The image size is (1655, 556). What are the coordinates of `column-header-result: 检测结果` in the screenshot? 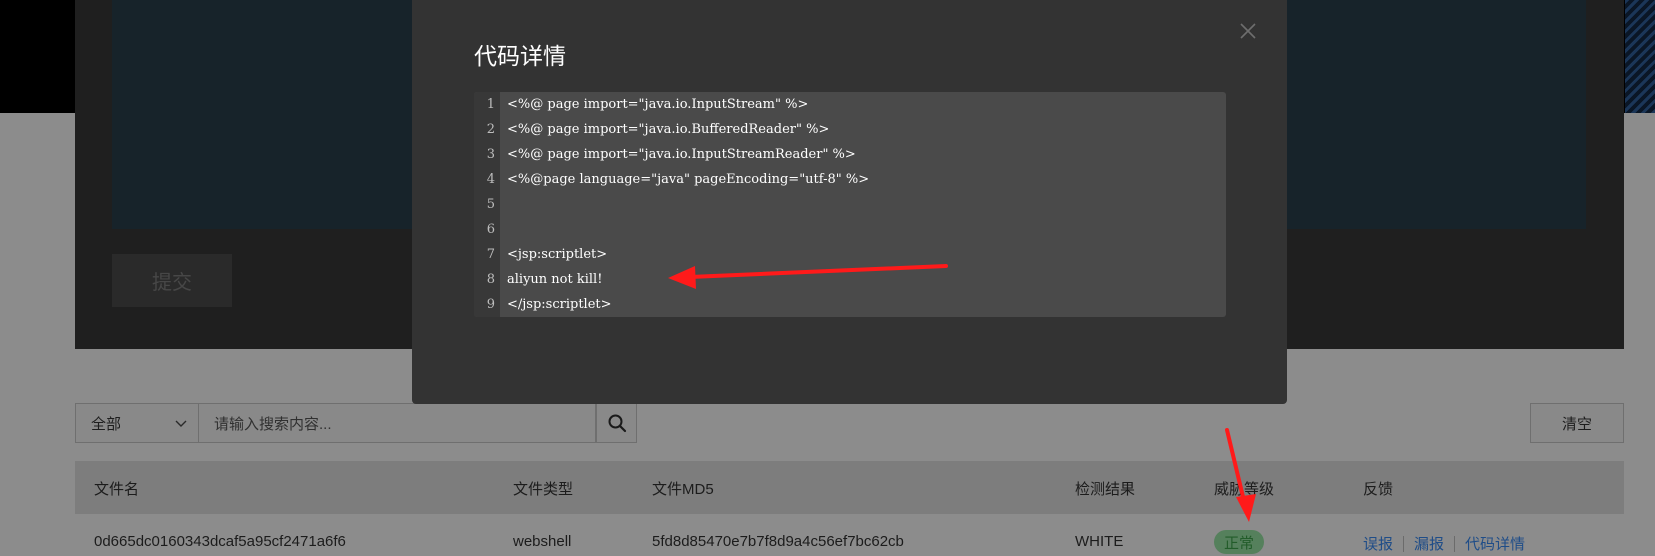 It's located at (1105, 489).